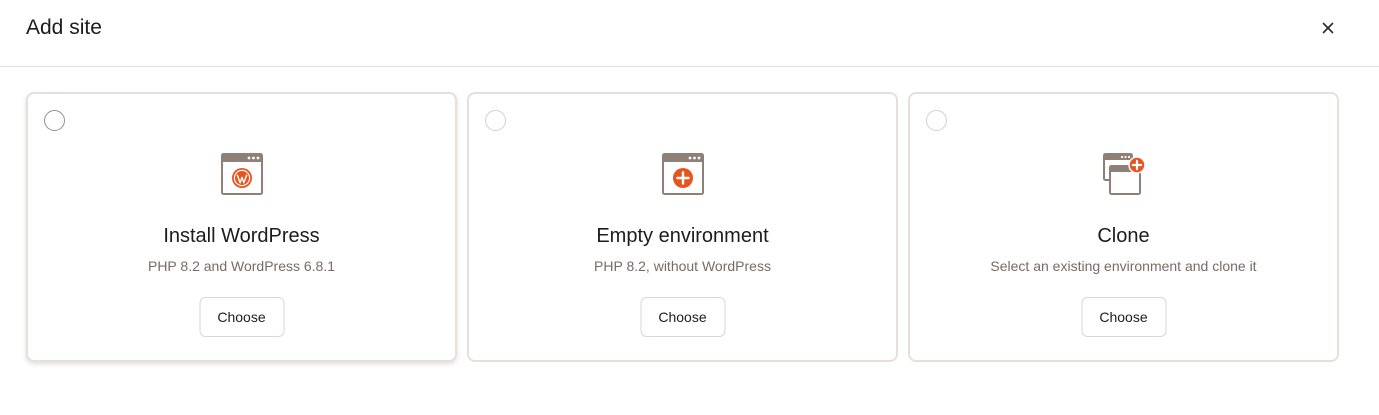  What do you see at coordinates (936, 120) in the screenshot?
I see `option-radio-clone` at bounding box center [936, 120].